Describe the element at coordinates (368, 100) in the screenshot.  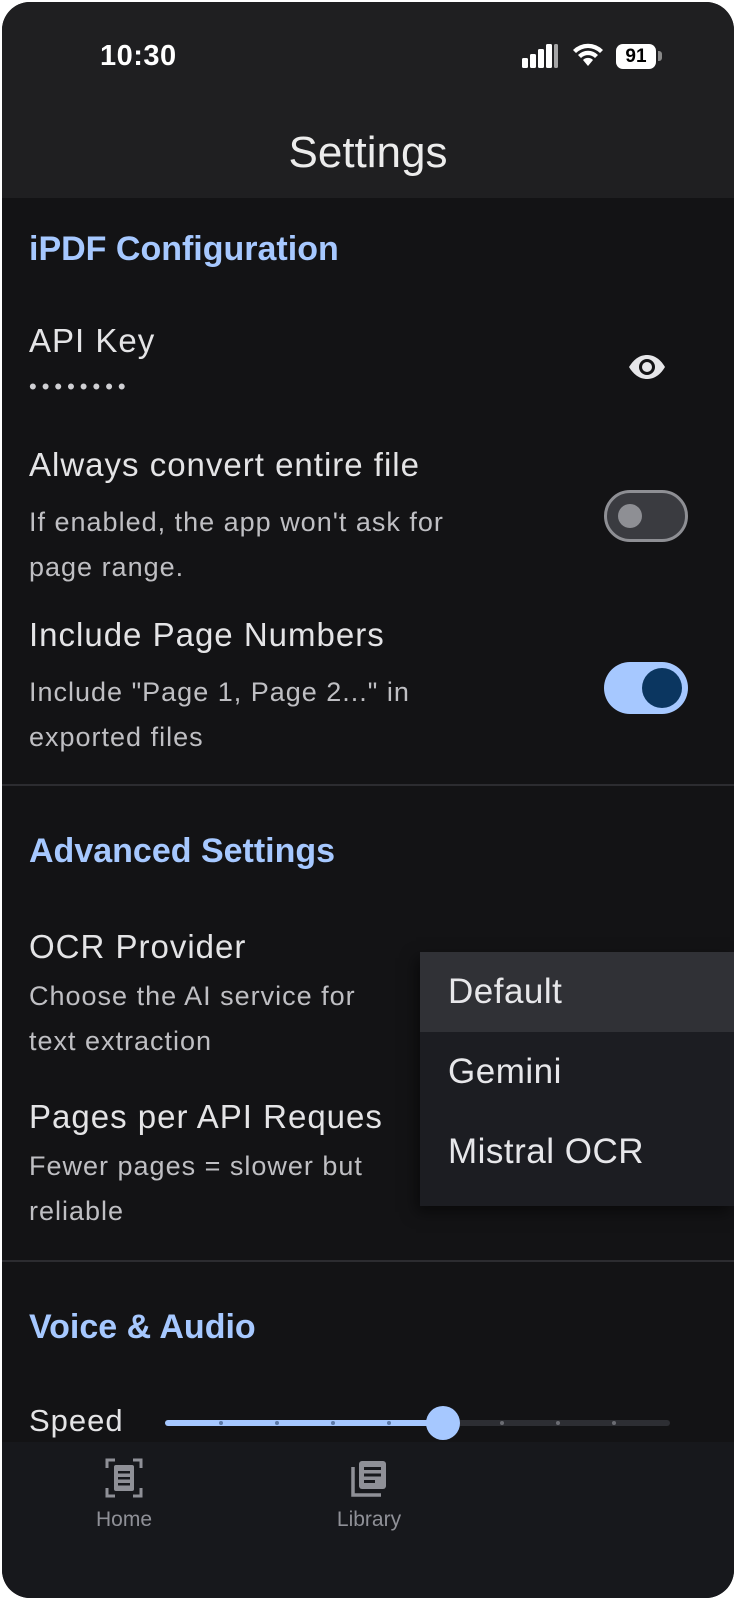
I see `app-header: 10:30 91 Settings` at that location.